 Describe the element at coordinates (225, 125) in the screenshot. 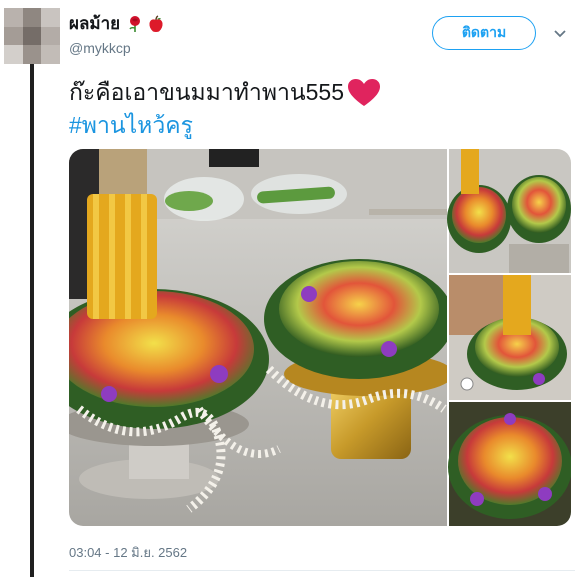

I see `hashtag-link: #พานไหว้ครู` at that location.